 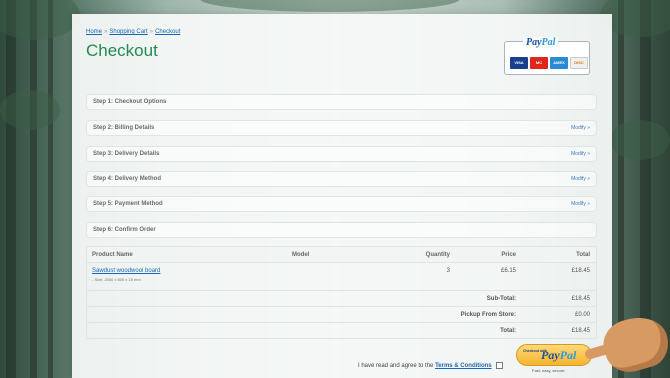 What do you see at coordinates (128, 32) in the screenshot?
I see `breadcrumb-cart-link: Shopping Cart` at bounding box center [128, 32].